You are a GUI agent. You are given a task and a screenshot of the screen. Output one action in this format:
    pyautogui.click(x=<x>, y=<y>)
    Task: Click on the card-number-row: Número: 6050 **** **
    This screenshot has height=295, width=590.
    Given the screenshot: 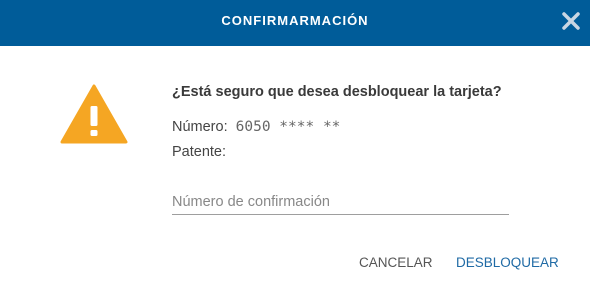 What is the action you would take?
    pyautogui.click(x=256, y=127)
    